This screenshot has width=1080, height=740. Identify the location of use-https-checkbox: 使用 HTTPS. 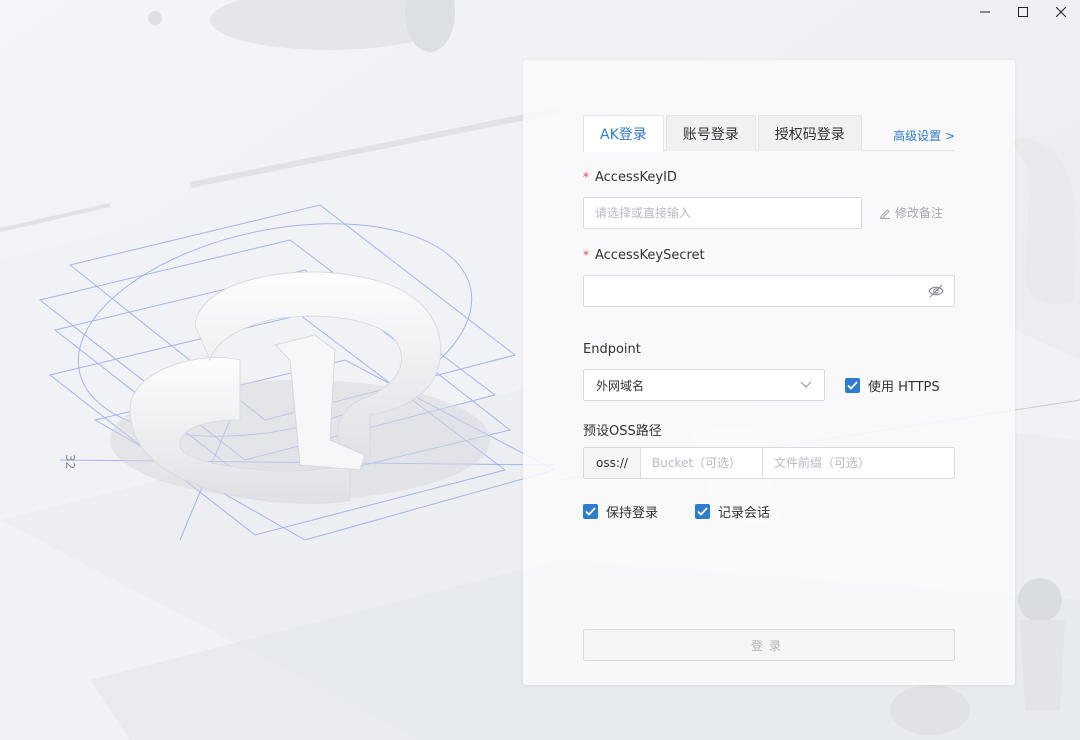
(892, 385).